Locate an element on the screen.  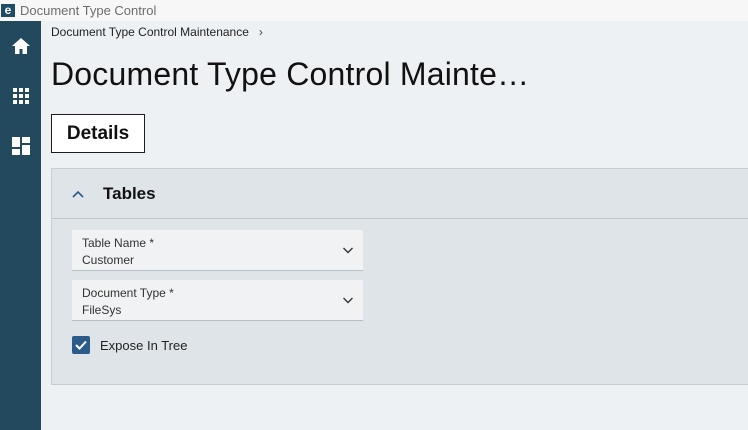
tab-details: Details is located at coordinates (98, 133).